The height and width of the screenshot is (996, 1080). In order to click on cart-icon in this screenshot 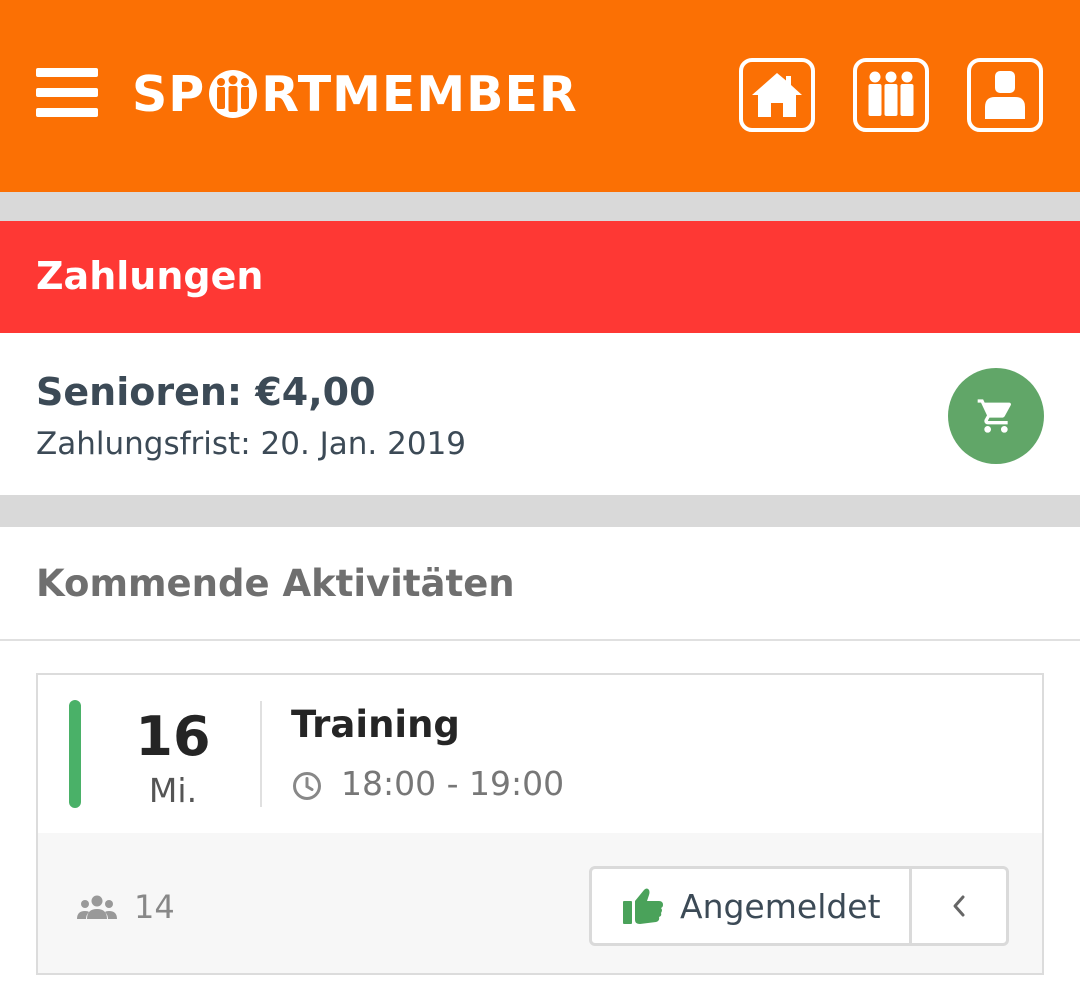, I will do `click(994, 416)`.